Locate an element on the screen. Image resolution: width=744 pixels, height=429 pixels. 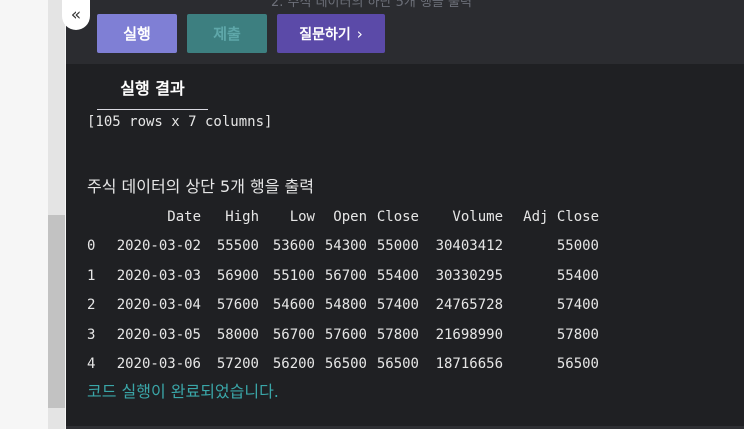
column-header: Open is located at coordinates (350, 216).